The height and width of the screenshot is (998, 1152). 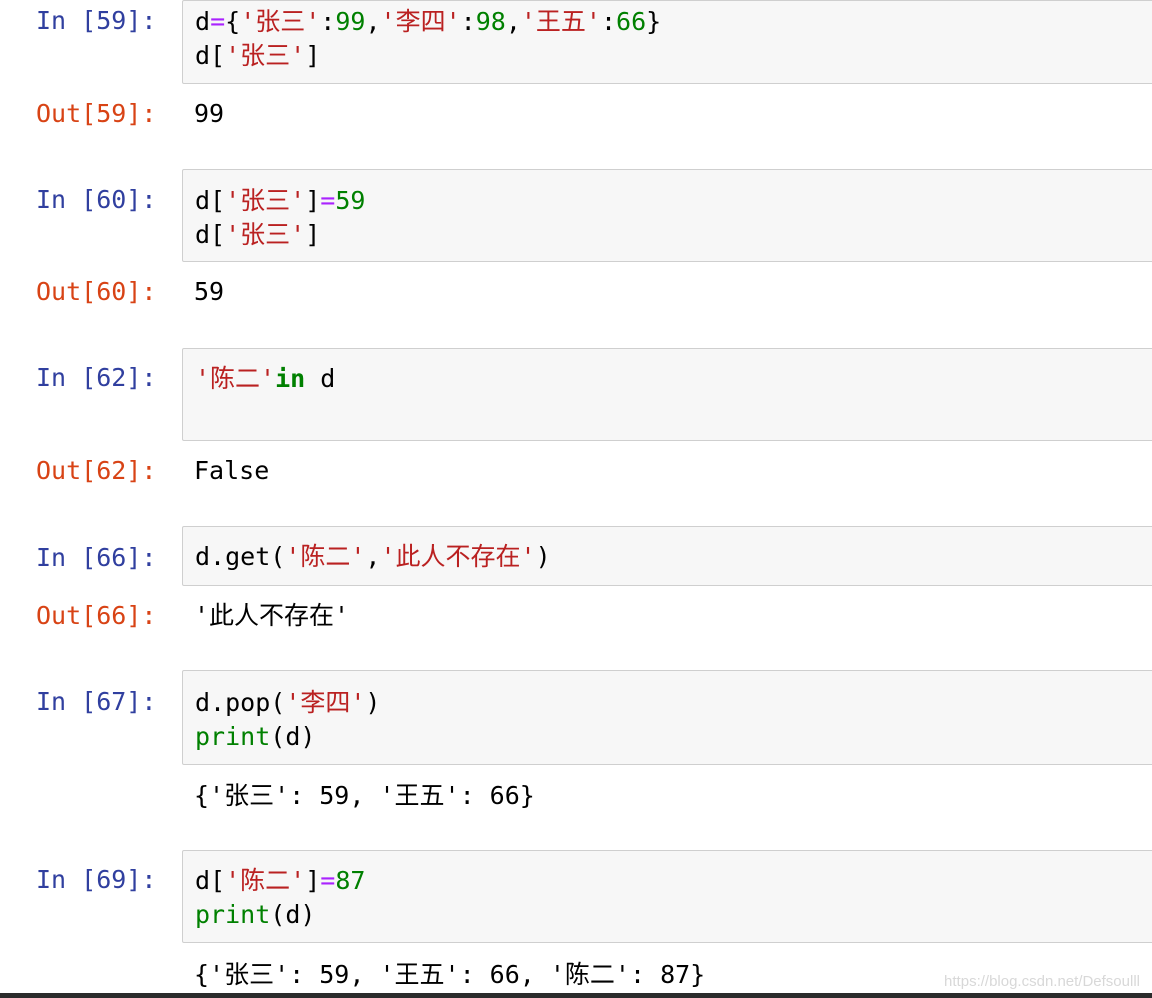 What do you see at coordinates (96, 113) in the screenshot?
I see `output-prompt-59: Out[59]:` at bounding box center [96, 113].